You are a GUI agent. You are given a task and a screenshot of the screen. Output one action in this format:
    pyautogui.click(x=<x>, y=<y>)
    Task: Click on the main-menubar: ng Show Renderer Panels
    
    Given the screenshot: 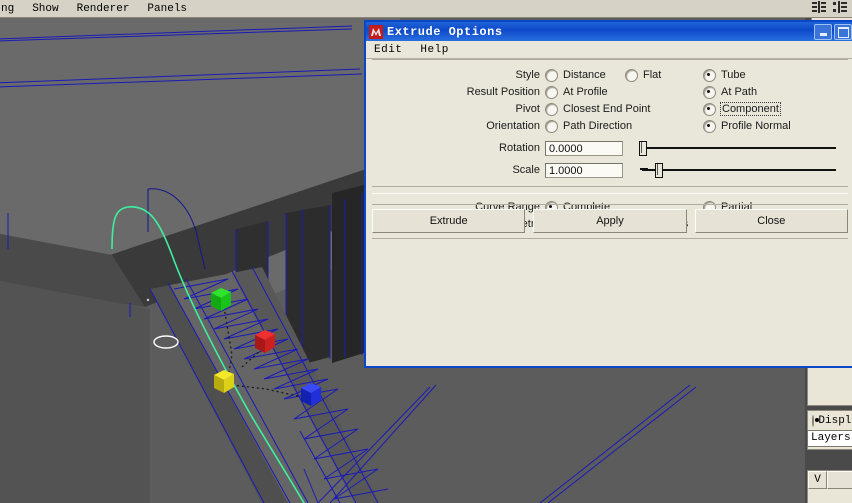 What is the action you would take?
    pyautogui.click(x=426, y=9)
    